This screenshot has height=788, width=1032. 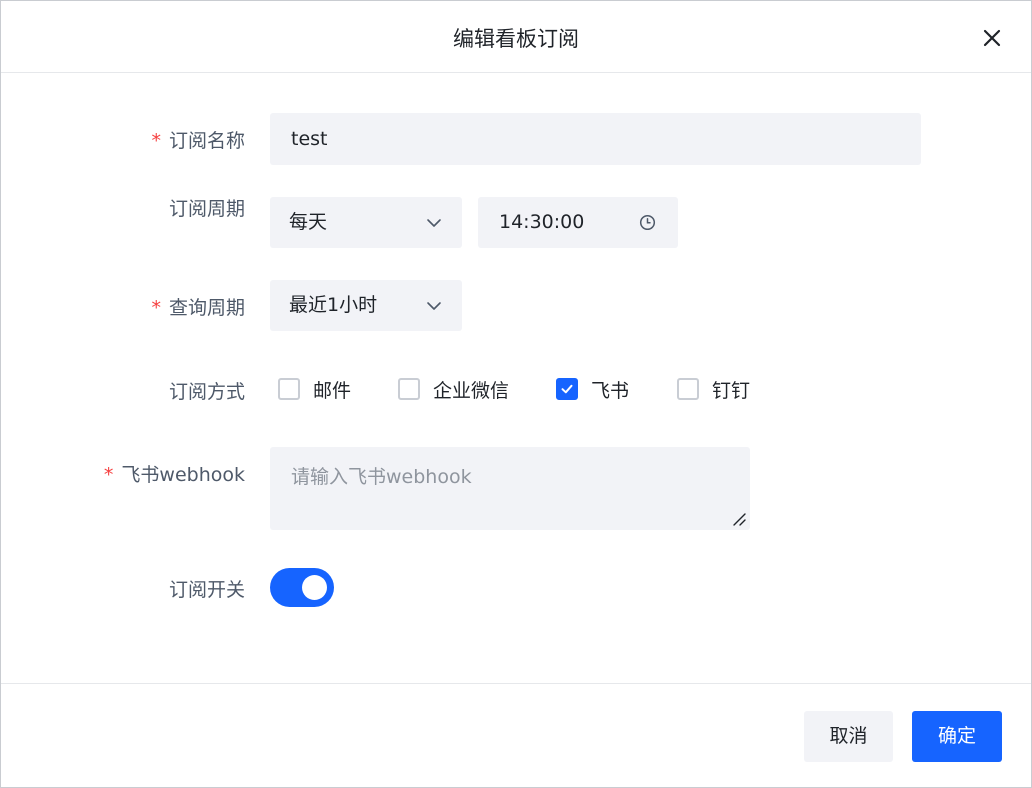 What do you see at coordinates (206, 590) in the screenshot?
I see `switch-label: 订阅开关` at bounding box center [206, 590].